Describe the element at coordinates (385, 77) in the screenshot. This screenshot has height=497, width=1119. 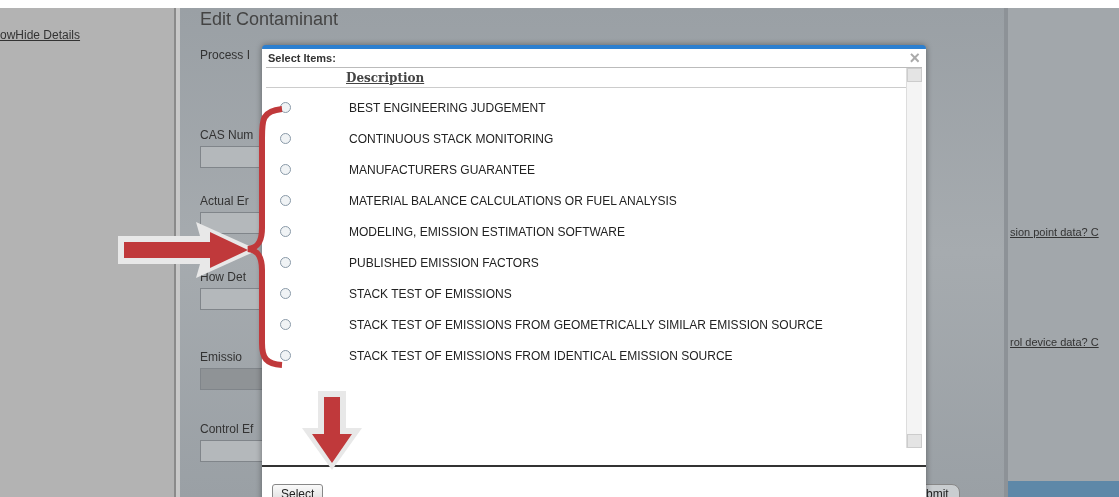
I see `column-header: Description` at that location.